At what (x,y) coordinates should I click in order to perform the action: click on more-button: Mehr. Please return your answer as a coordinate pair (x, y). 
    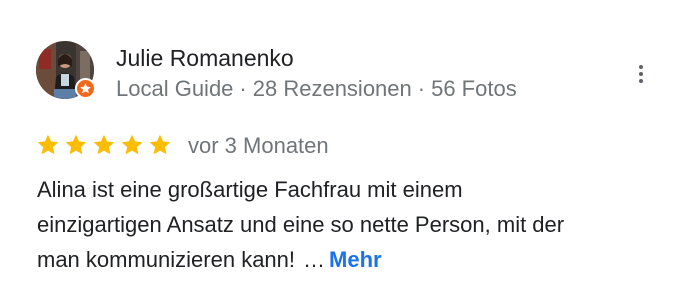
    Looking at the image, I should click on (355, 259).